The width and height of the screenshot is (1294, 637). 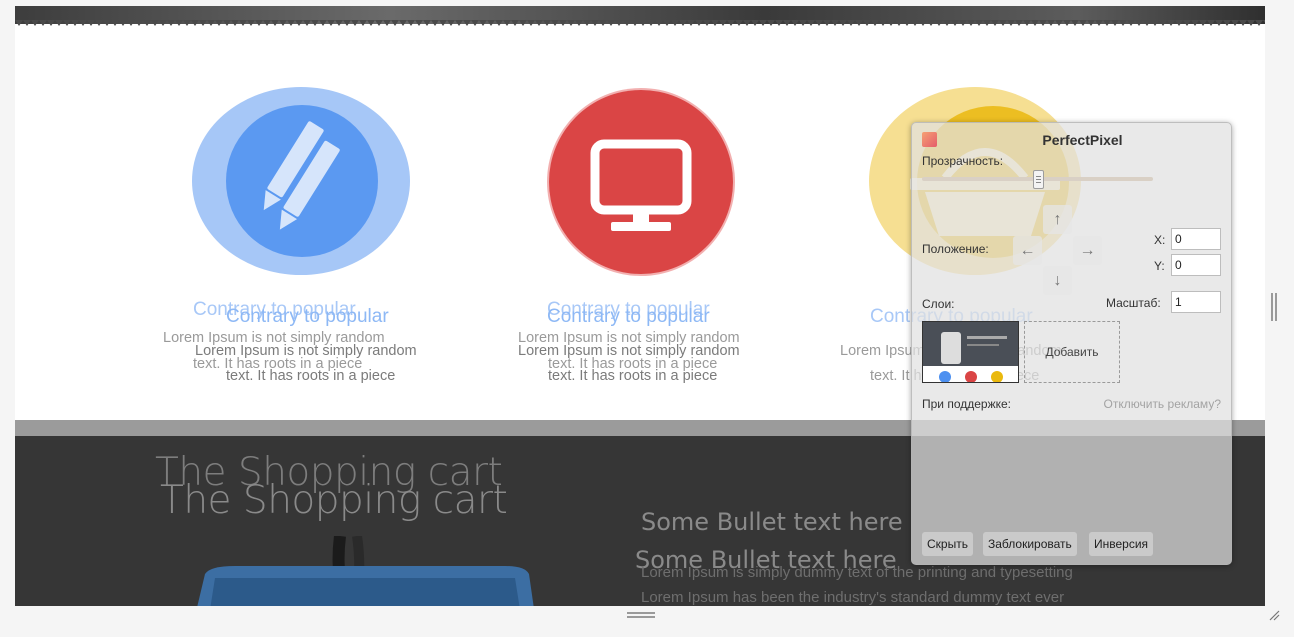 I want to click on disable-ads-link: Отключить рекламу?, so click(x=1162, y=404).